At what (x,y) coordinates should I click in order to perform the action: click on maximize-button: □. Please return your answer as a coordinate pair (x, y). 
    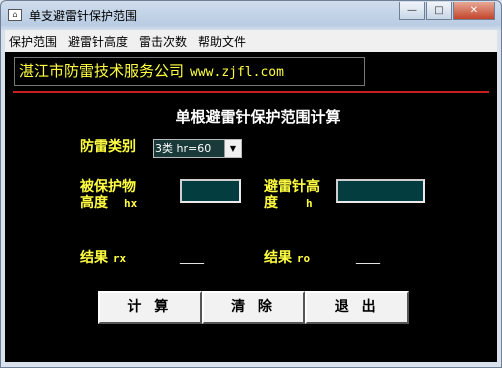
    Looking at the image, I should click on (439, 11).